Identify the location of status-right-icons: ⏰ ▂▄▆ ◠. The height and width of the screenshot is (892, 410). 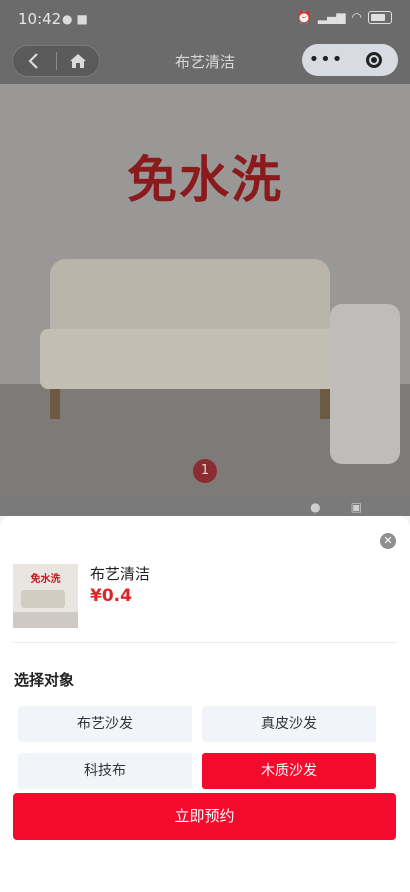
(344, 17).